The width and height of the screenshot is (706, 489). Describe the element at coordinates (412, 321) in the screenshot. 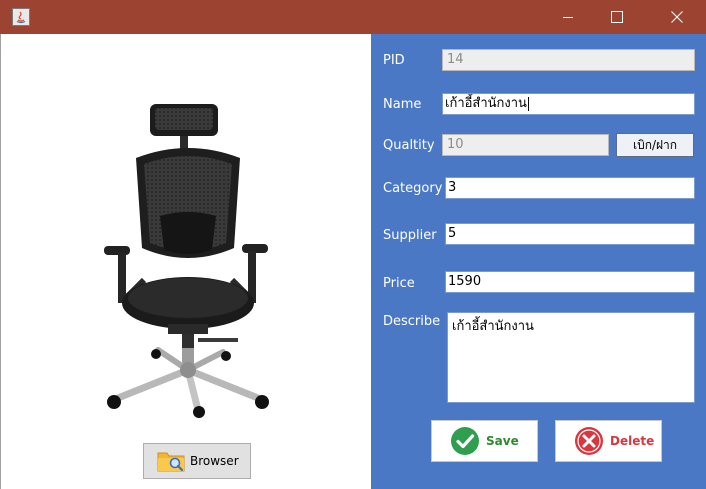

I see `describe-label: Describe` at that location.